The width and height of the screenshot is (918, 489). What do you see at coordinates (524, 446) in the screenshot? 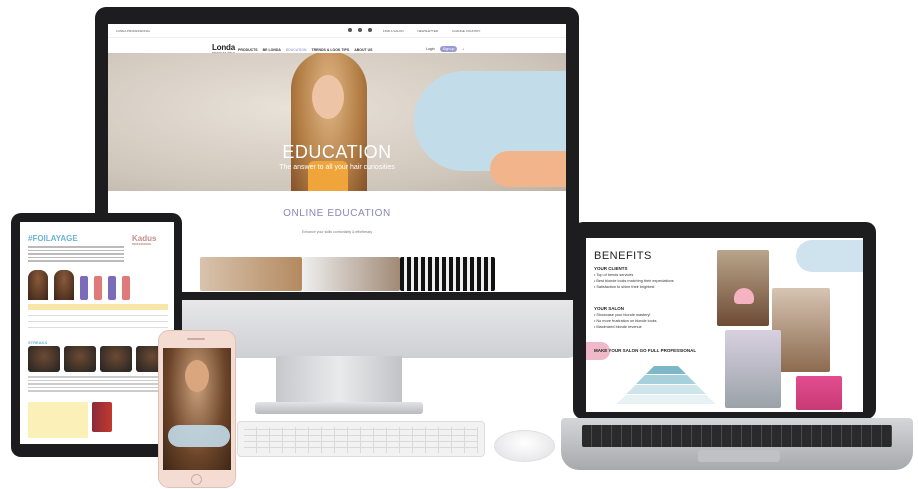
I see `desktop-mouse` at bounding box center [524, 446].